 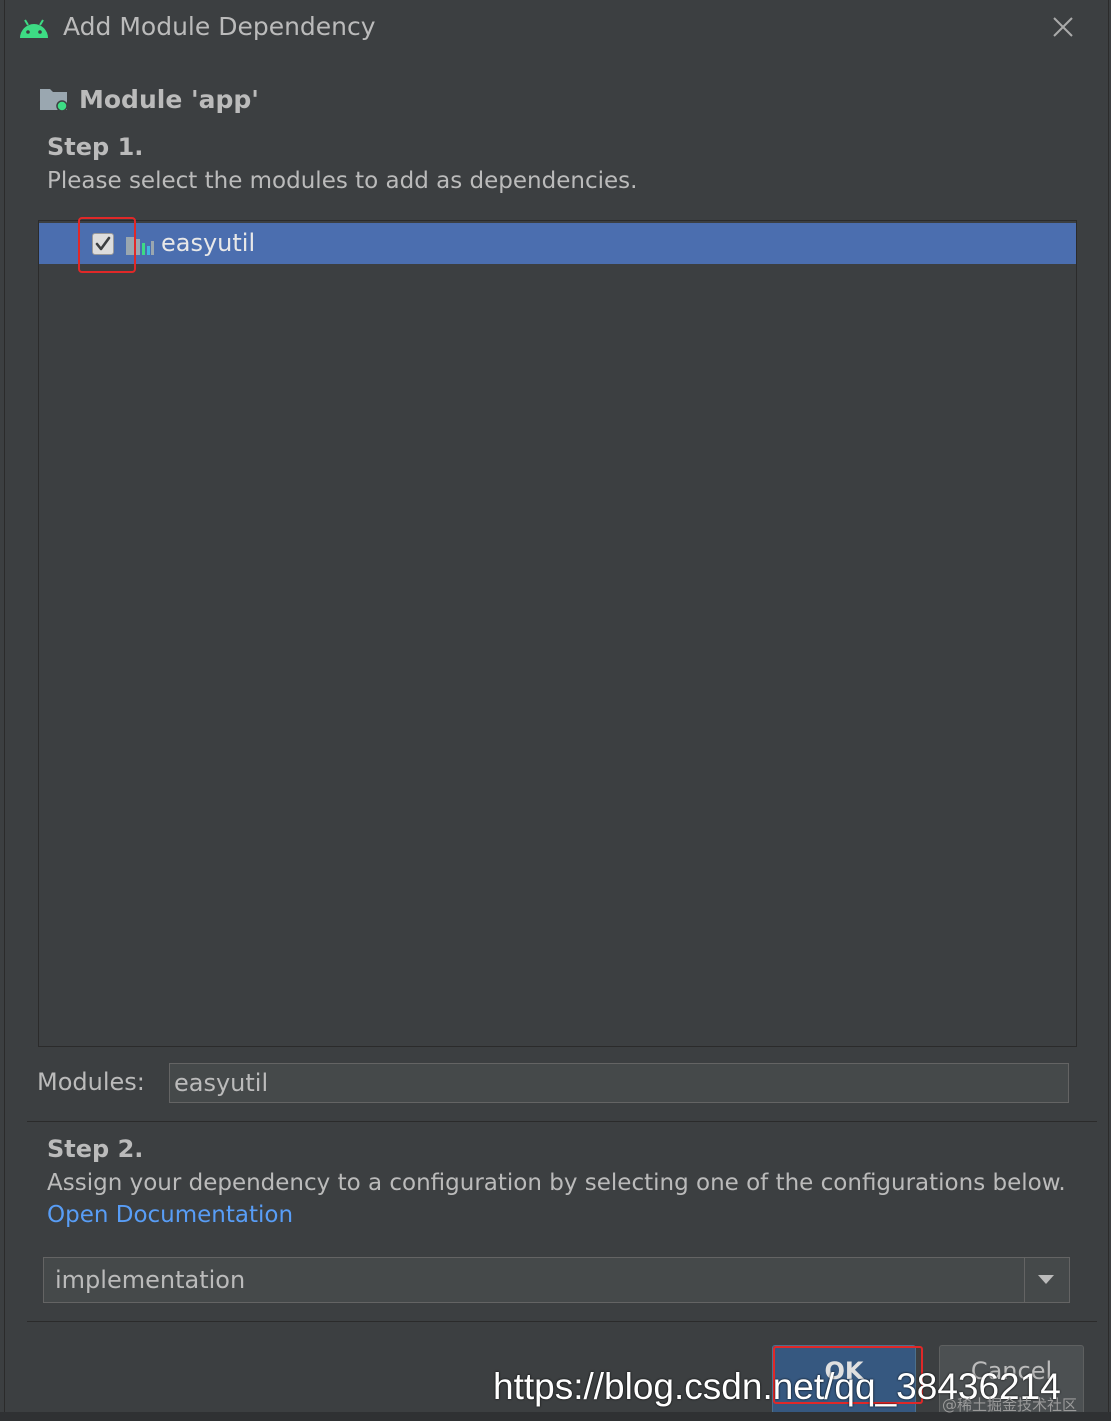 What do you see at coordinates (619, 1083) in the screenshot?
I see `modules-field: easyutil` at bounding box center [619, 1083].